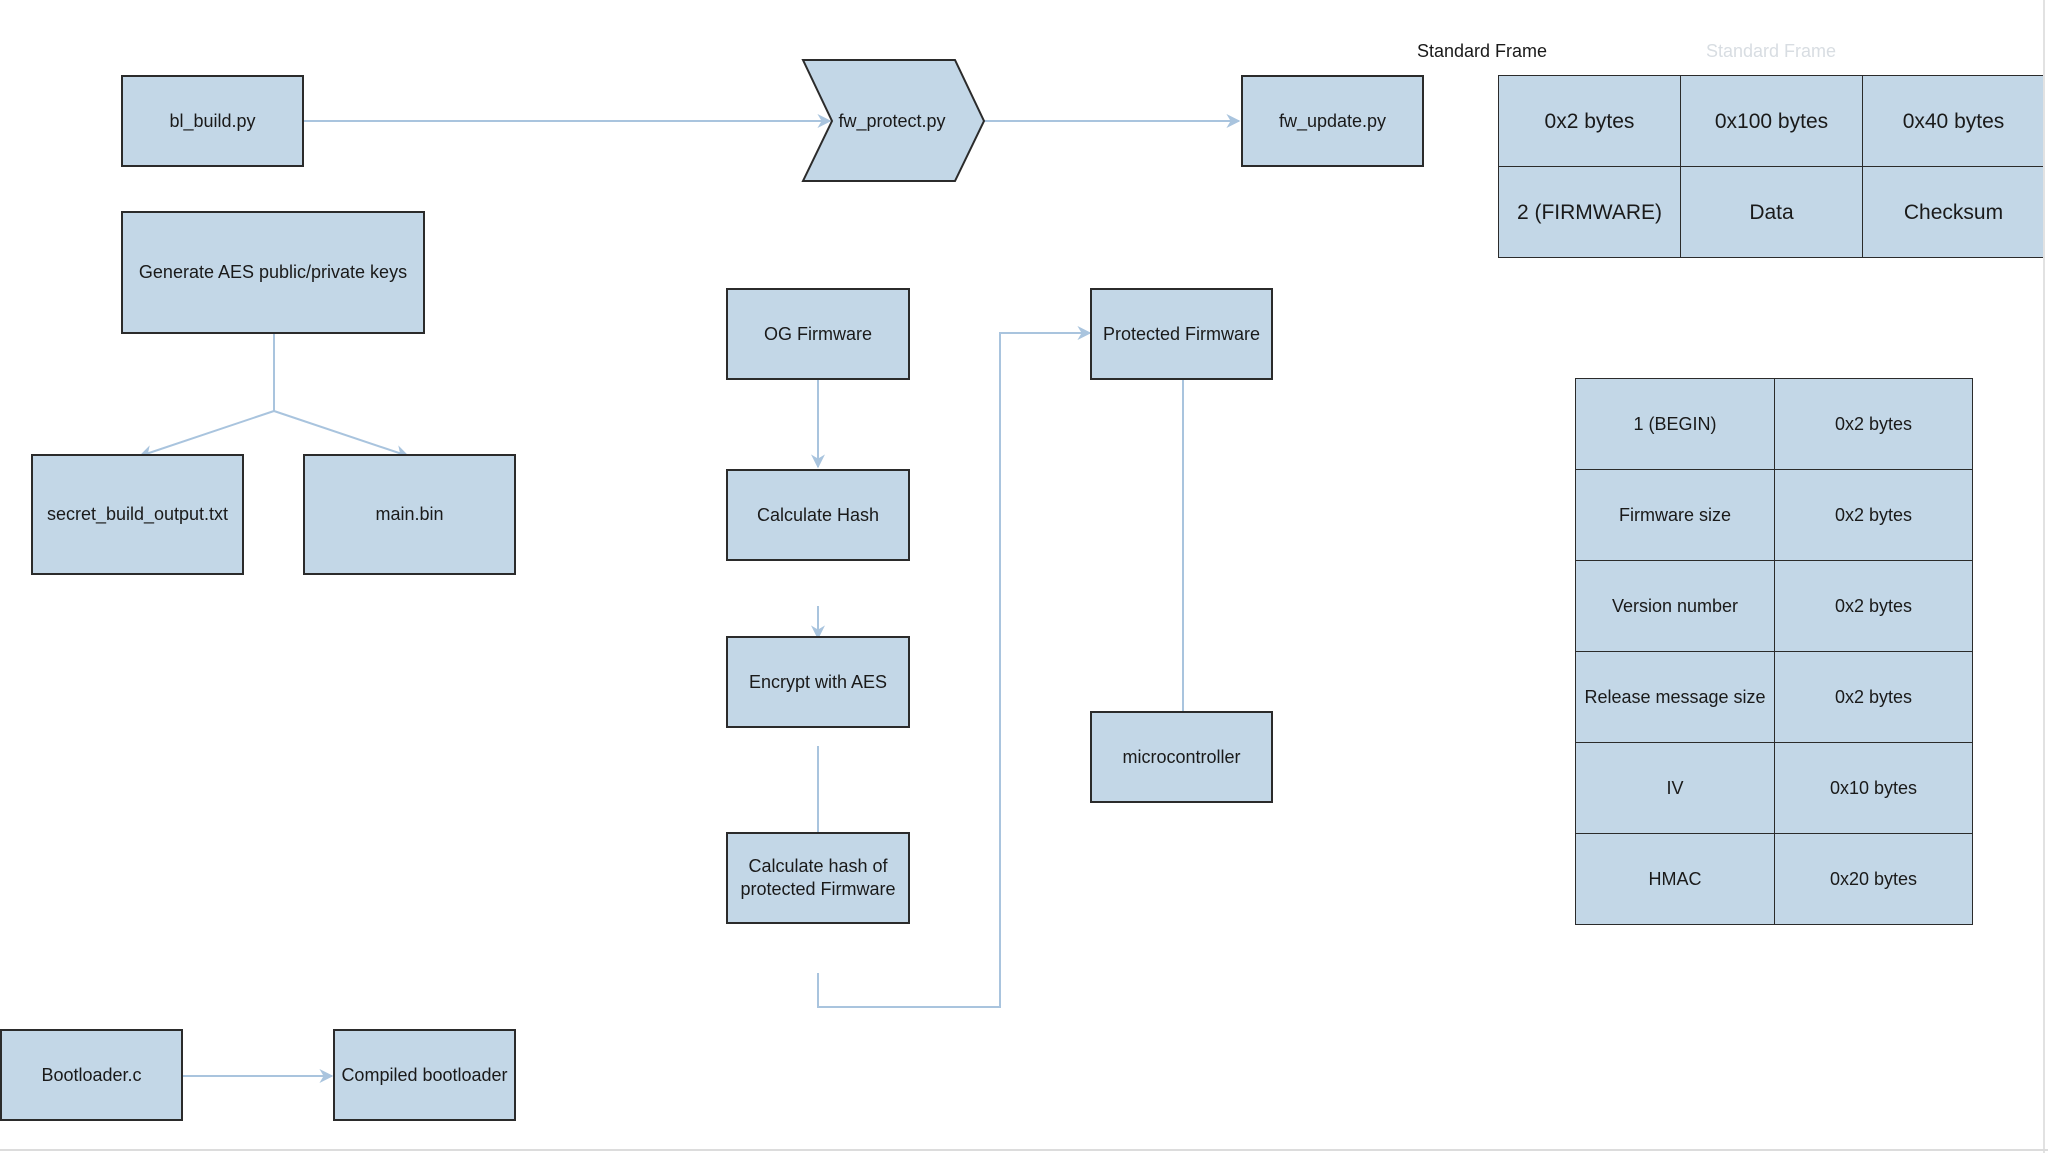 This screenshot has width=2048, height=1153. I want to click on node-label: Bootloader.c, so click(91, 1074).